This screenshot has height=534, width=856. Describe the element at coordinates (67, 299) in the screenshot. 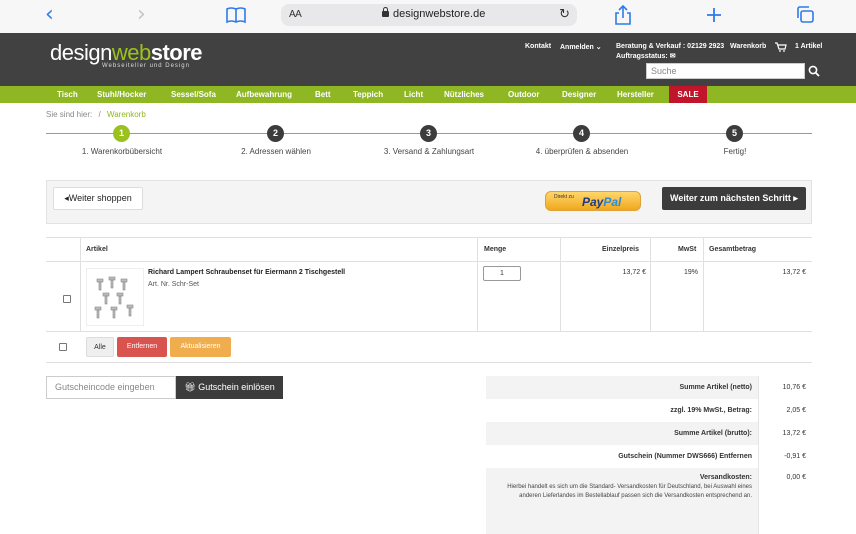

I see `row-select-checkbox` at that location.